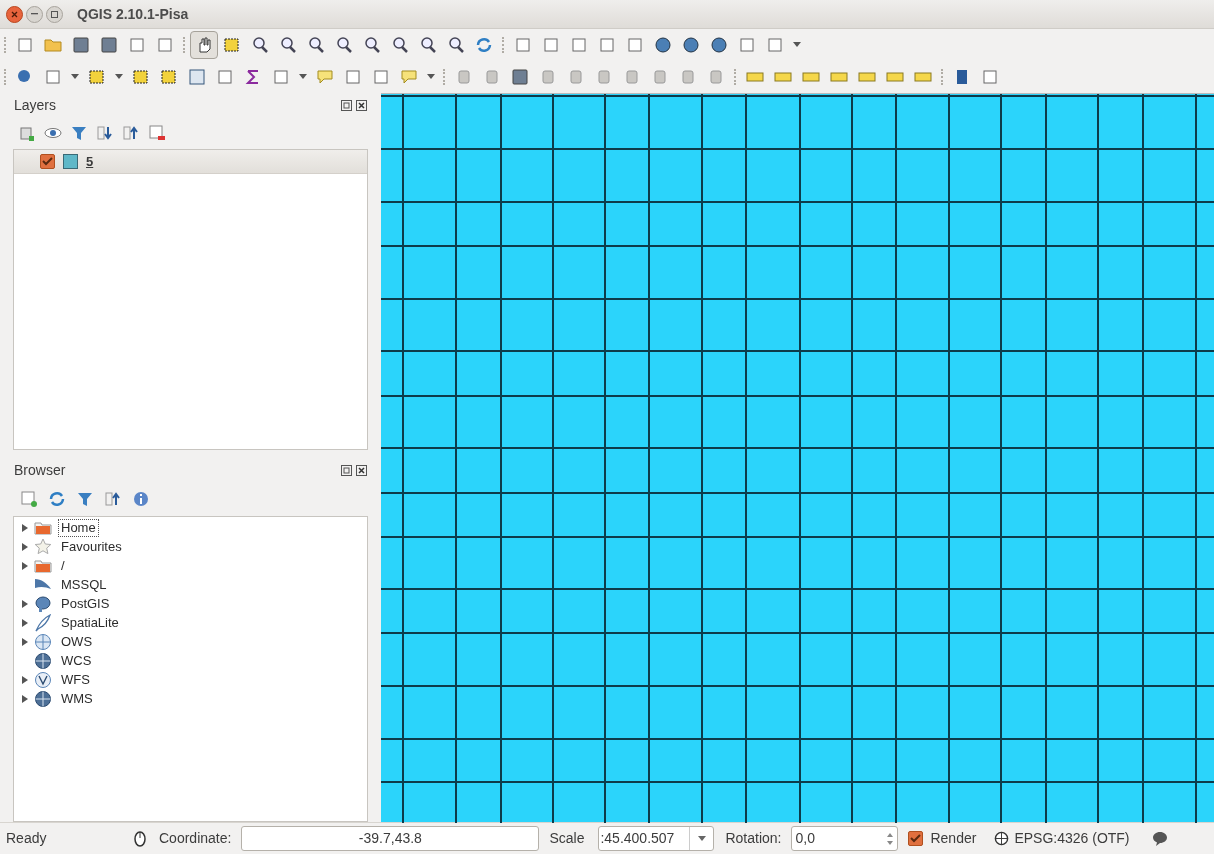  Describe the element at coordinates (753, 838) in the screenshot. I see `rotation-label: Rotation:` at that location.